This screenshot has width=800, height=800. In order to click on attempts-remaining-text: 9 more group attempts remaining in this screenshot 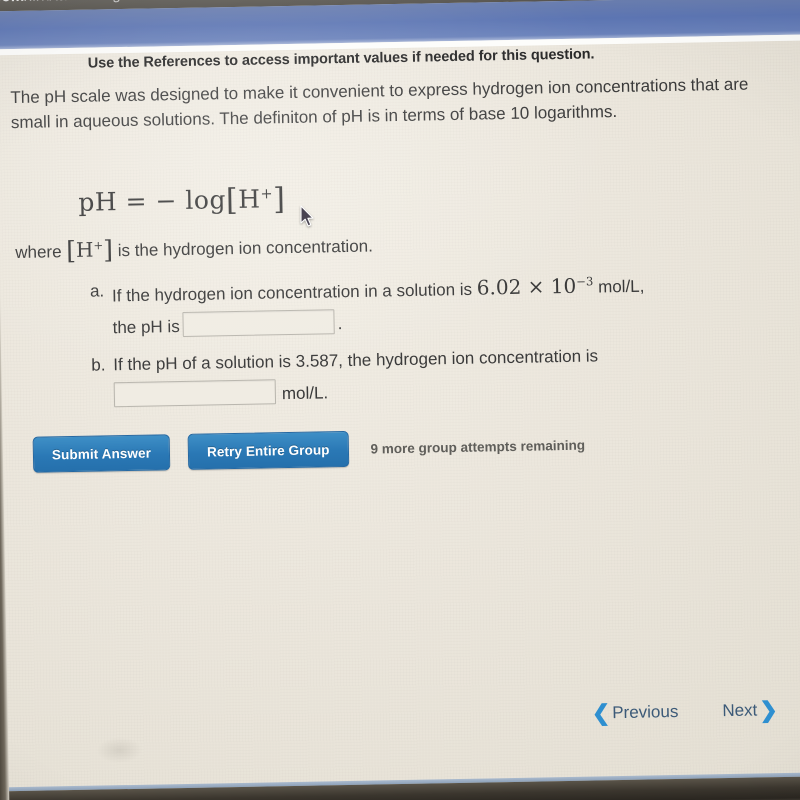, I will do `click(478, 447)`.